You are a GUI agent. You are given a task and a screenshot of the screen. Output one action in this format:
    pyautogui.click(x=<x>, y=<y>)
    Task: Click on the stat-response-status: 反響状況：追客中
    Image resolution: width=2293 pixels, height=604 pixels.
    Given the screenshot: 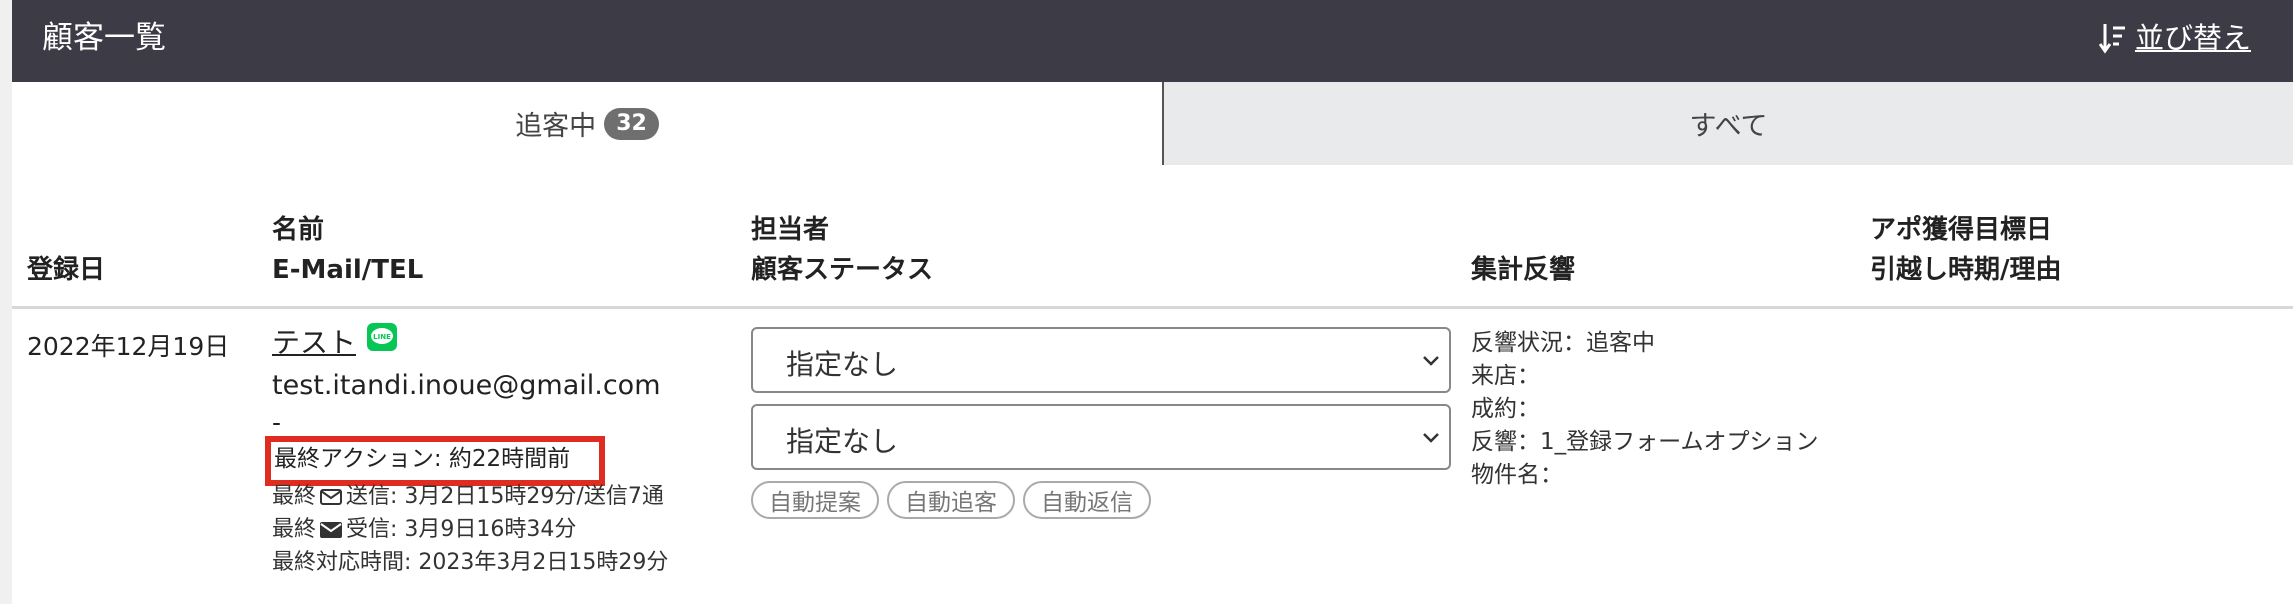 What is the action you would take?
    pyautogui.click(x=1563, y=343)
    